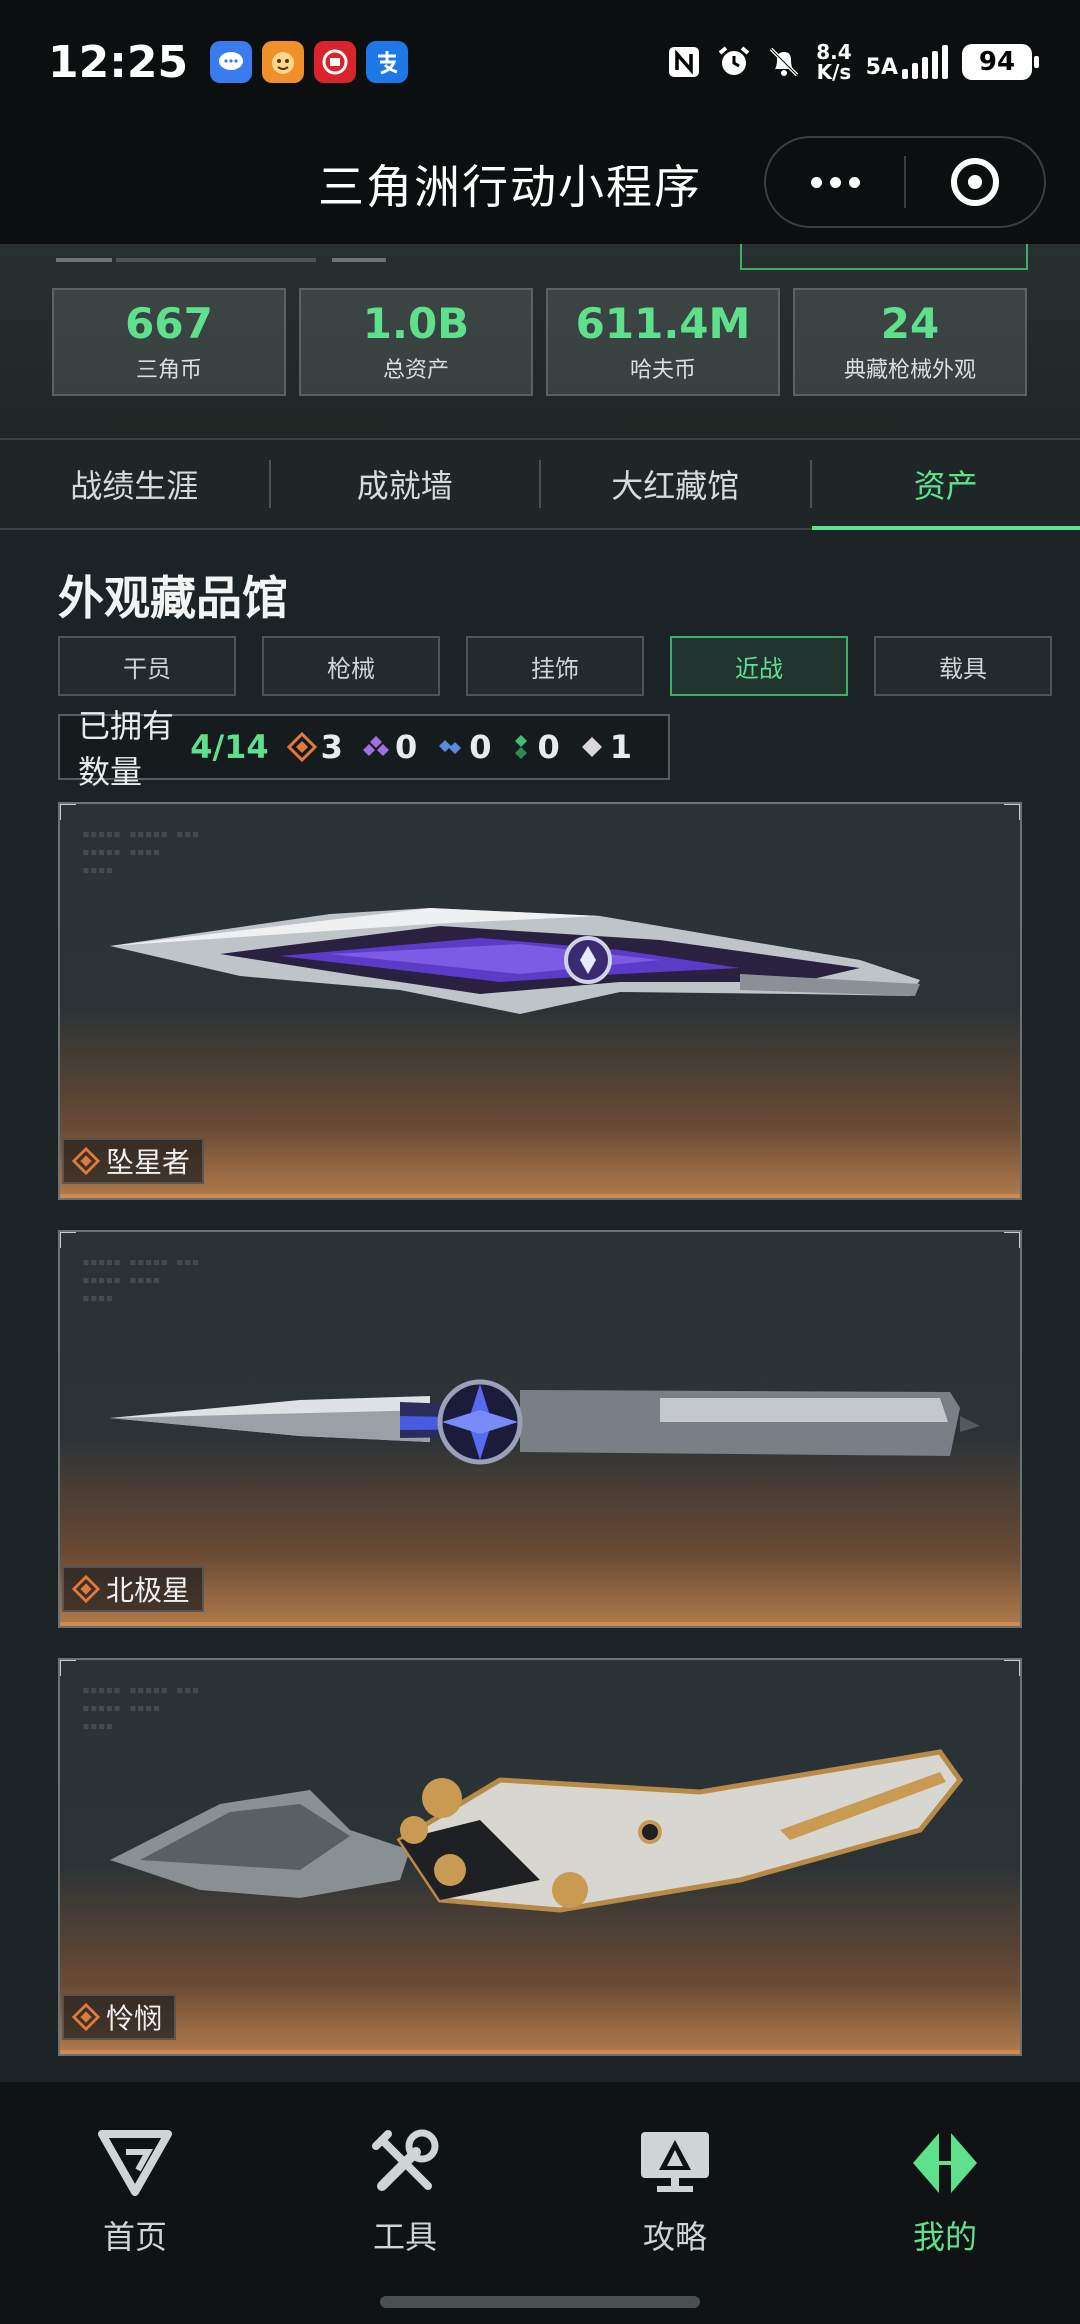 This screenshot has height=2324, width=1080. What do you see at coordinates (231, 62) in the screenshot?
I see `message-app-icon` at bounding box center [231, 62].